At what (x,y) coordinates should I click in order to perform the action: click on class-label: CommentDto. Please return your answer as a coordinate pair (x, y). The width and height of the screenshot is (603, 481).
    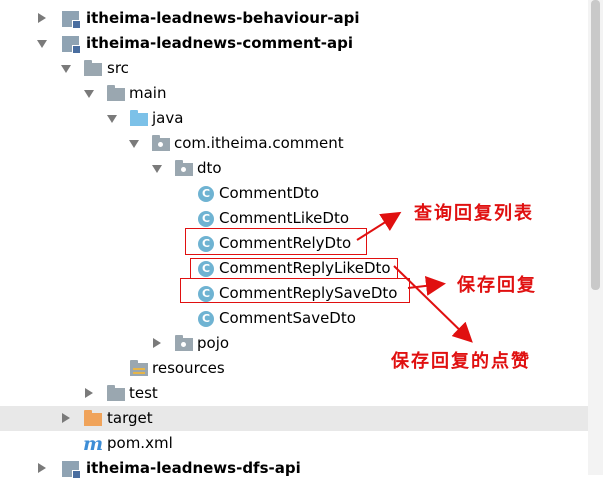
    Looking at the image, I should click on (269, 193).